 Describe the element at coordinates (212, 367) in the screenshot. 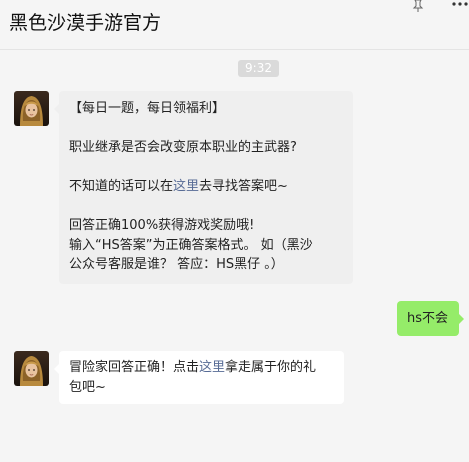

I see `reward-link: 这里` at that location.